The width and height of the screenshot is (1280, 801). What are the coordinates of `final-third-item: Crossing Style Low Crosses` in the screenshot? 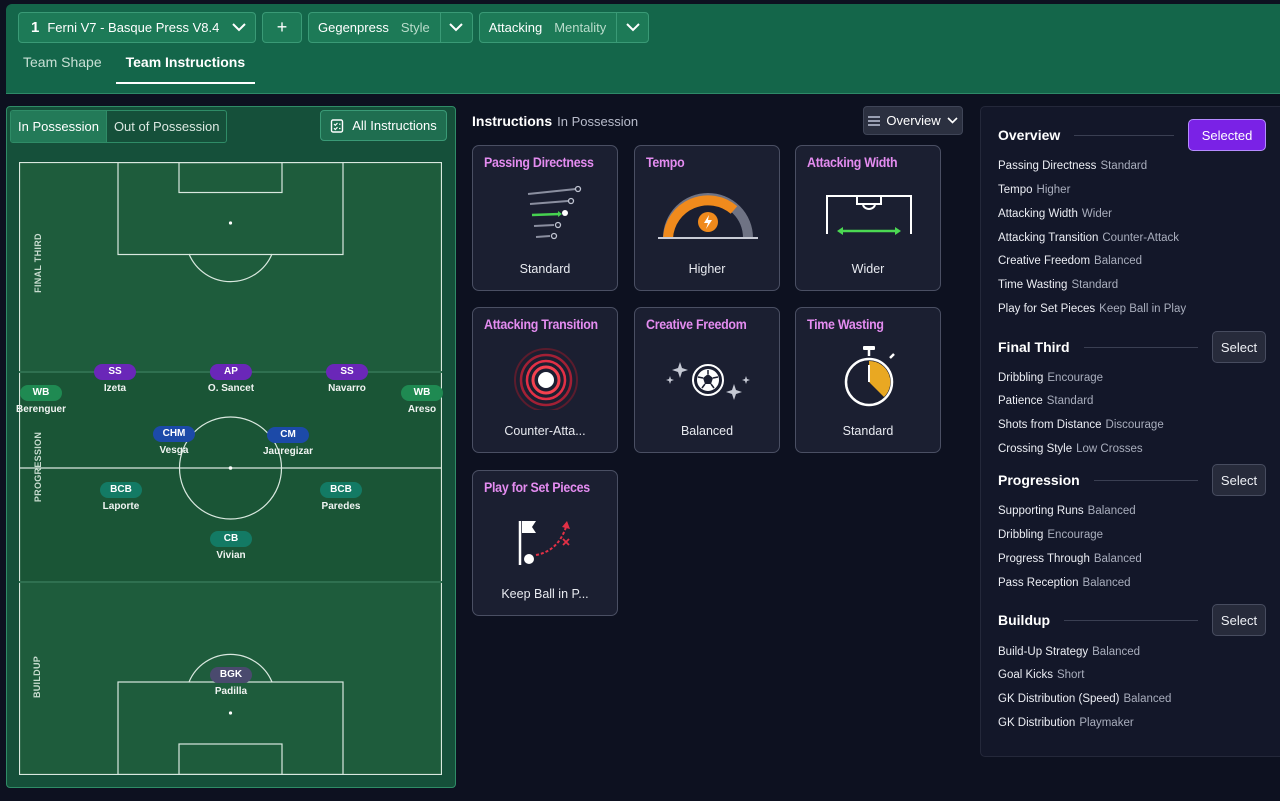 It's located at (1070, 449).